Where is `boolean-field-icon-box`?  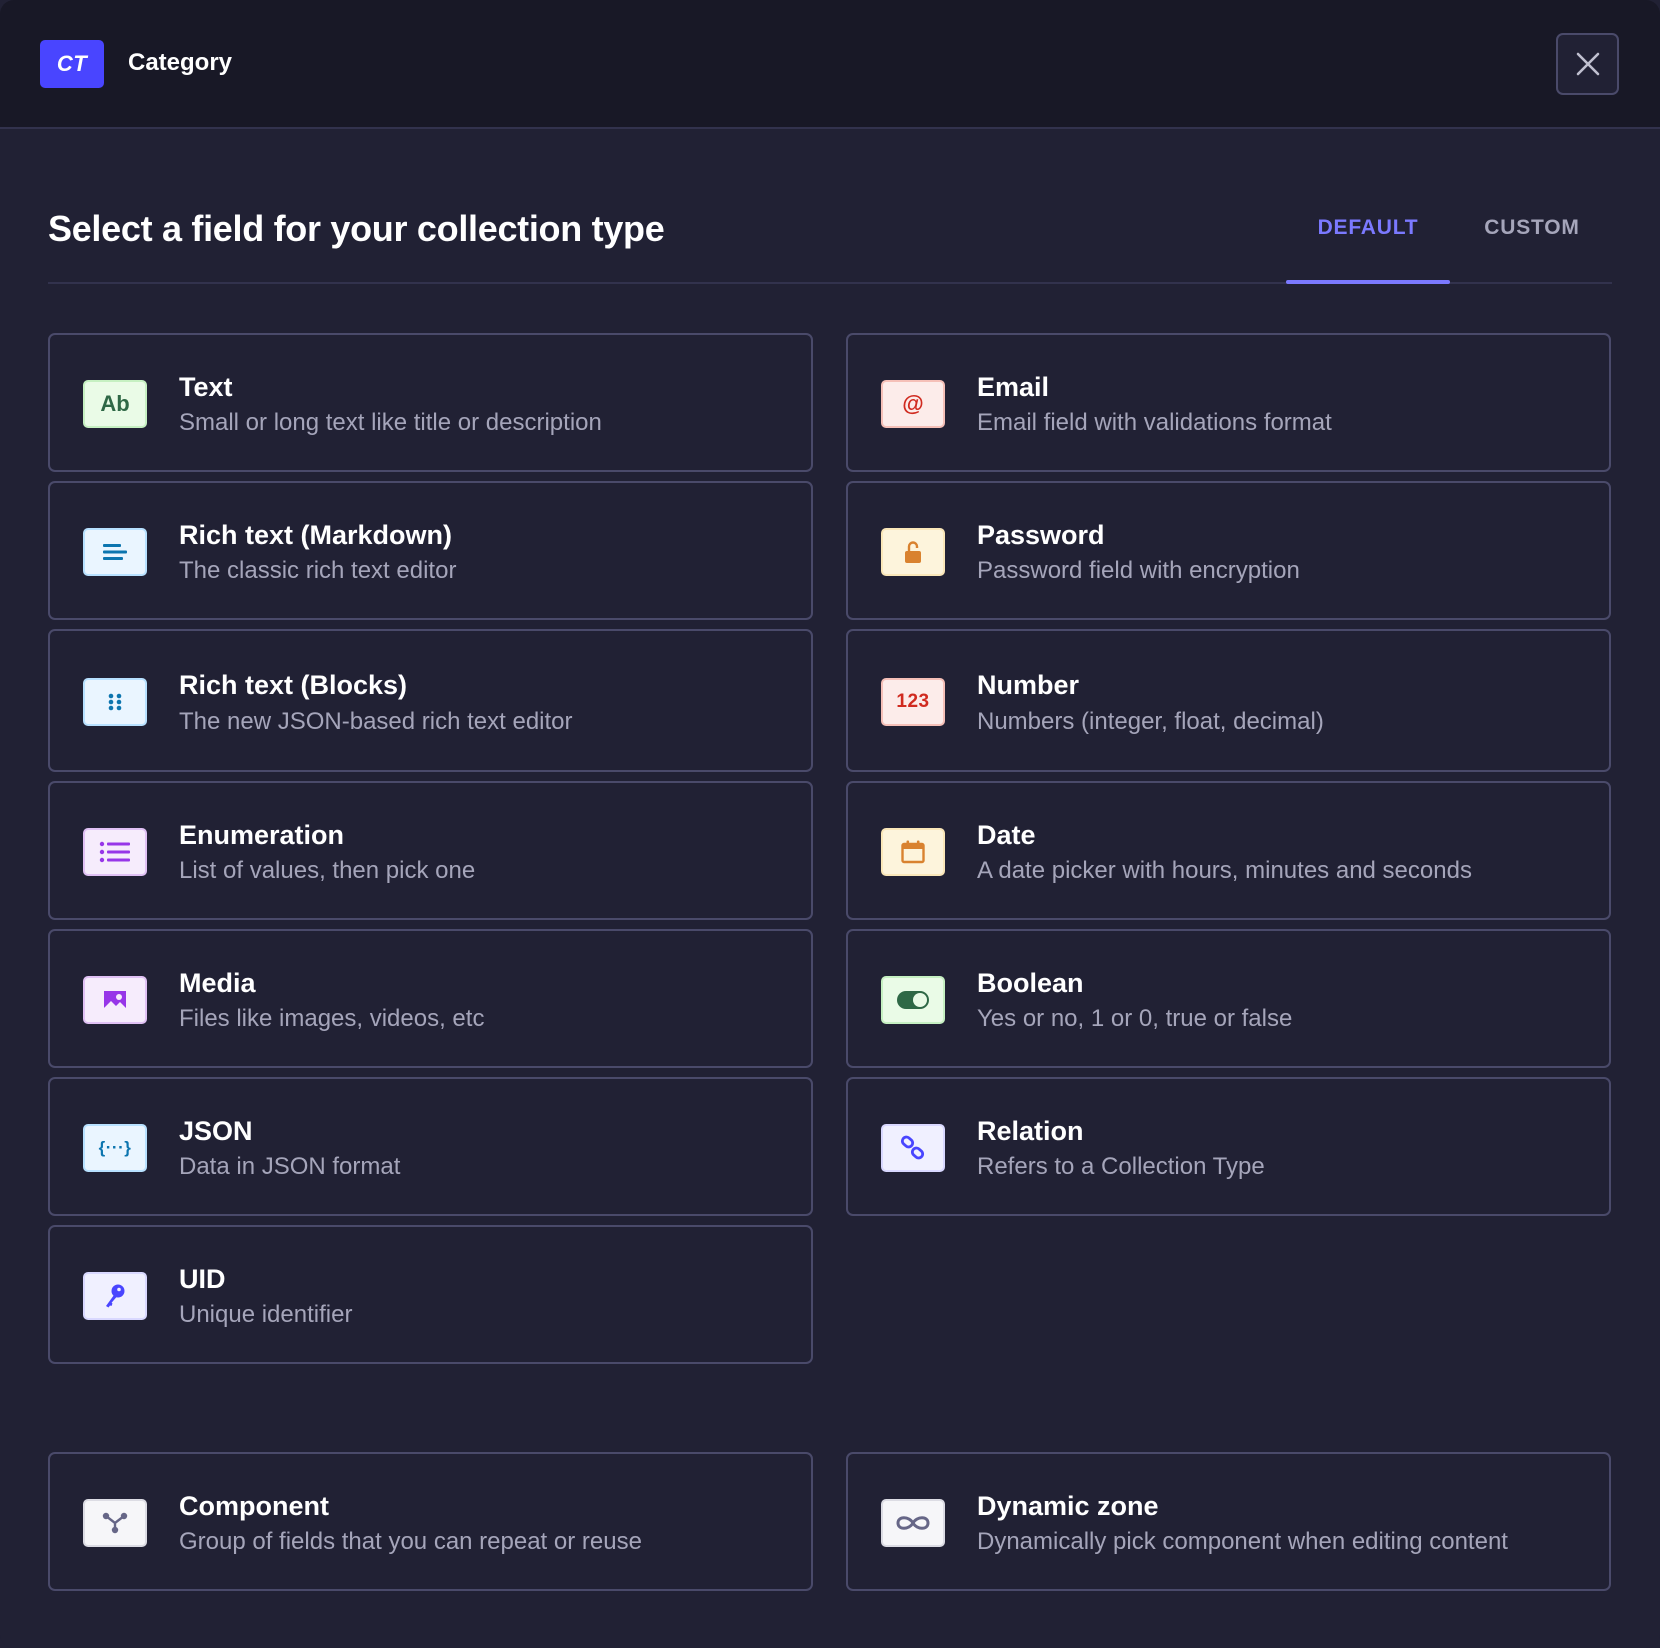
boolean-field-icon-box is located at coordinates (913, 1000).